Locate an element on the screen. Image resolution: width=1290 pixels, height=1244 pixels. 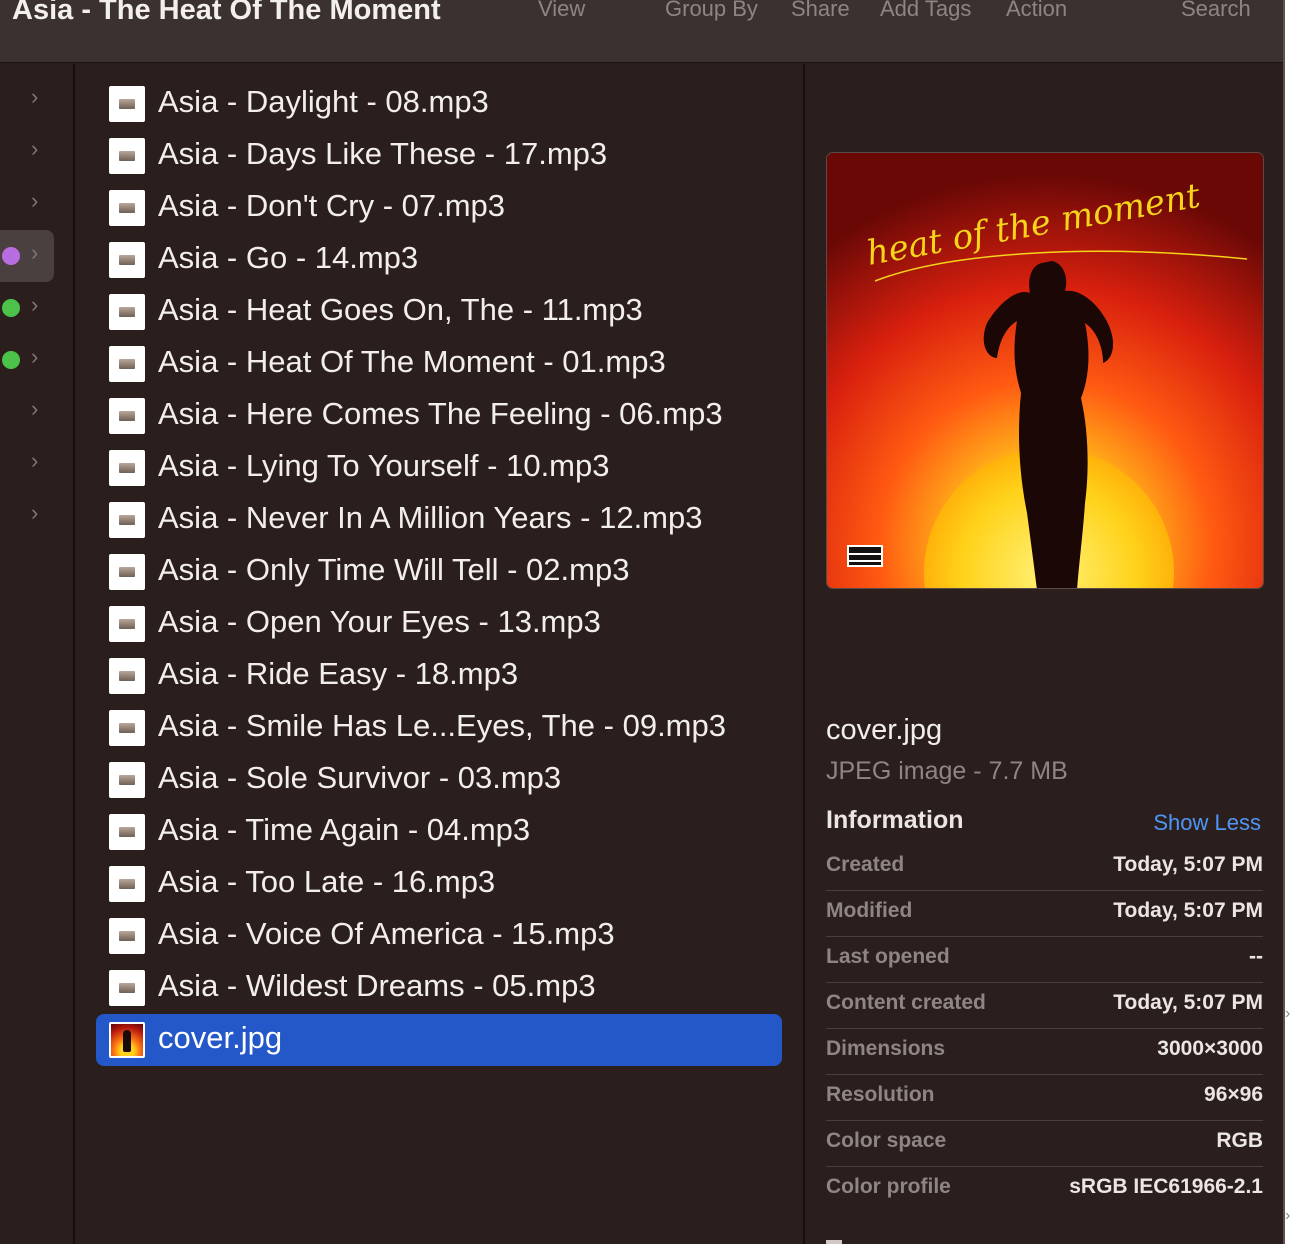
file-name: Asia - Here Comes The Feeling - 06.mp3 is located at coordinates (440, 413).